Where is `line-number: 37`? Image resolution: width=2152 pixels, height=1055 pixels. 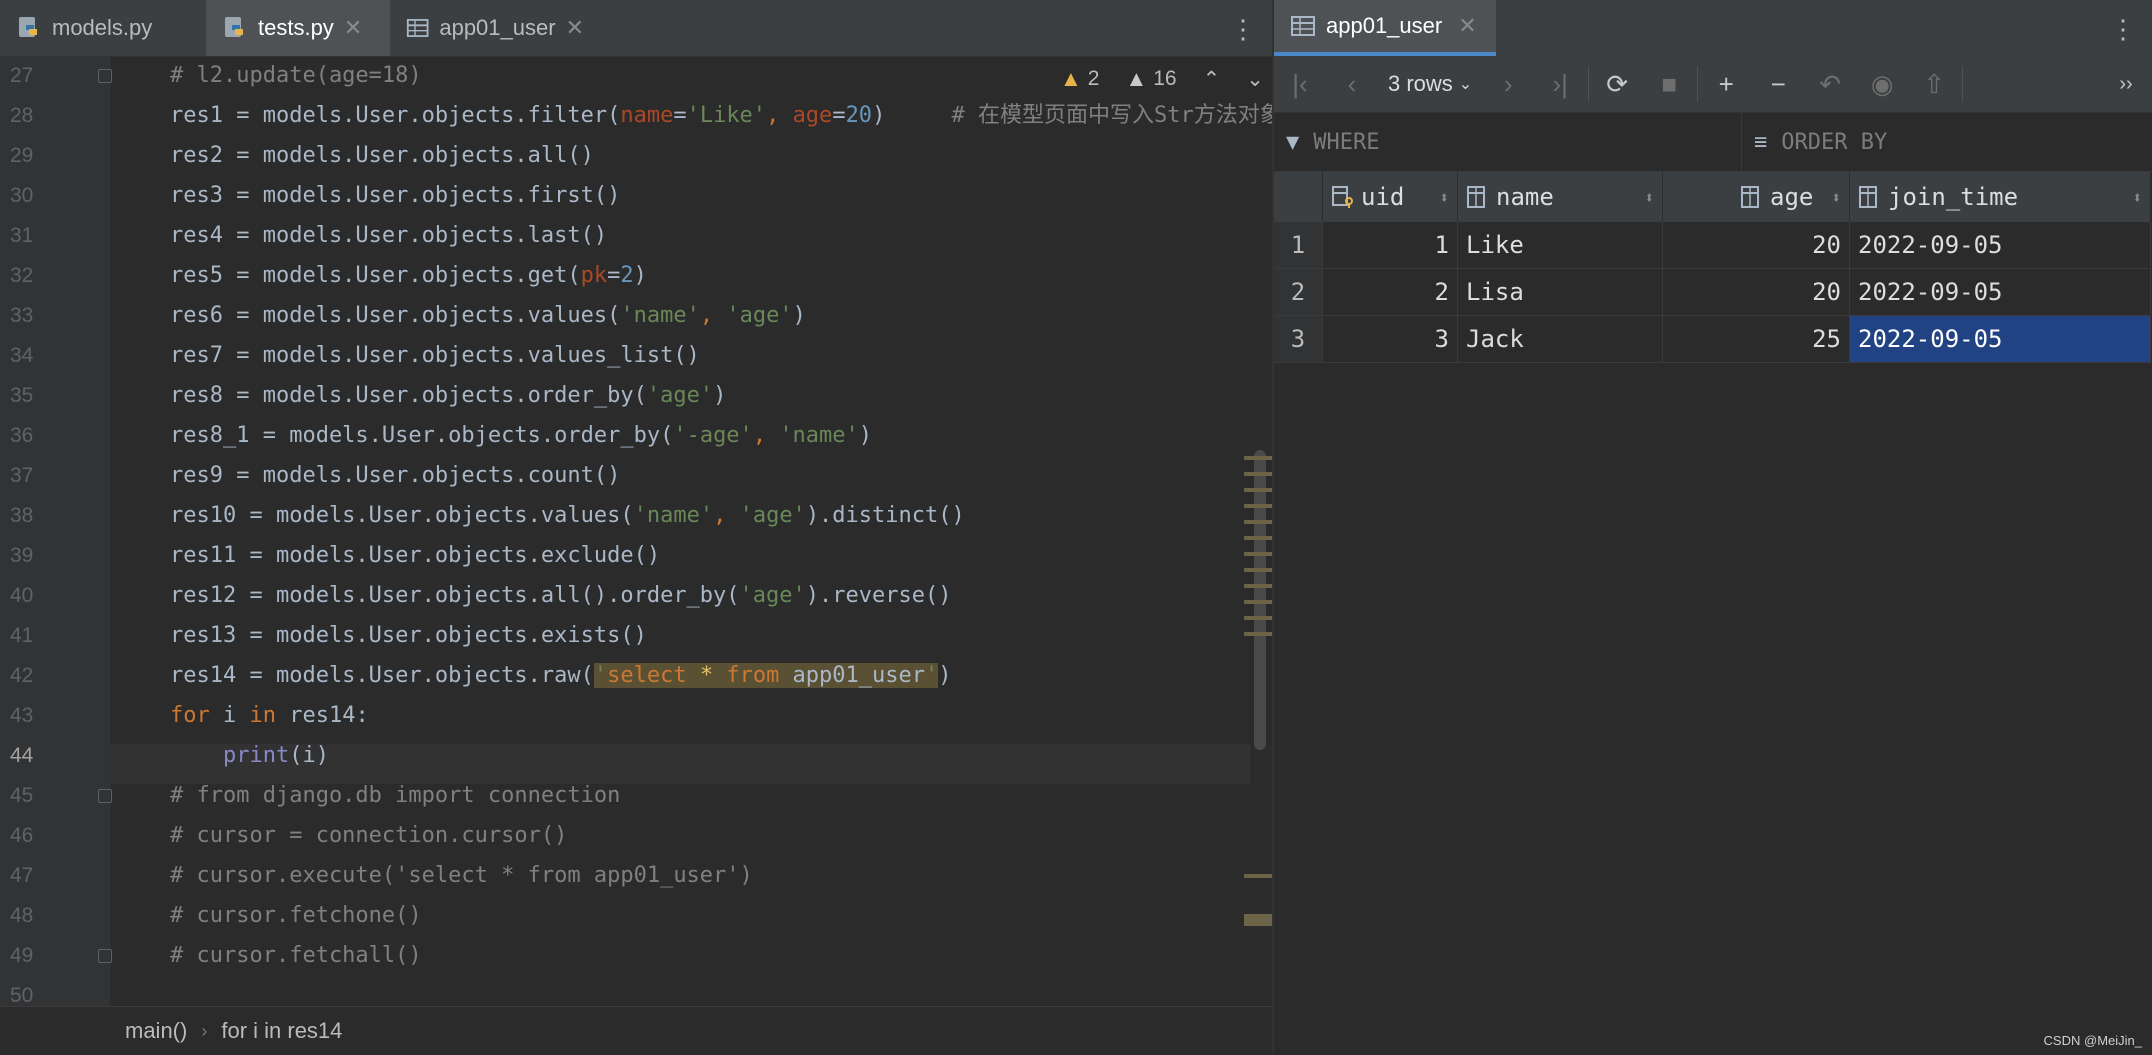
line-number: 37 is located at coordinates (22, 475).